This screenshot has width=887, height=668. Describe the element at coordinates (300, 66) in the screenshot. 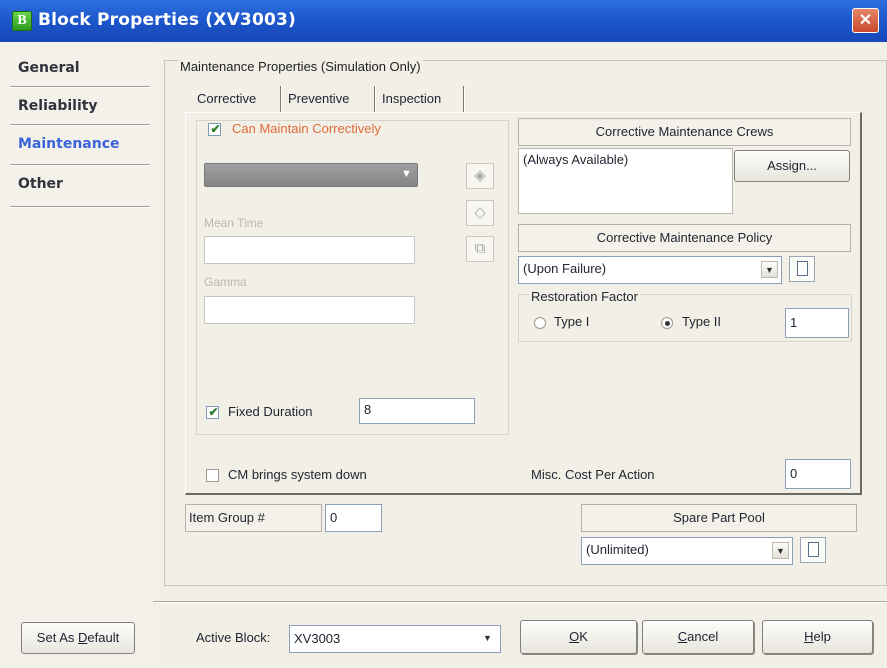

I see `group-title: Maintenance Properties (Simulation Only)` at that location.